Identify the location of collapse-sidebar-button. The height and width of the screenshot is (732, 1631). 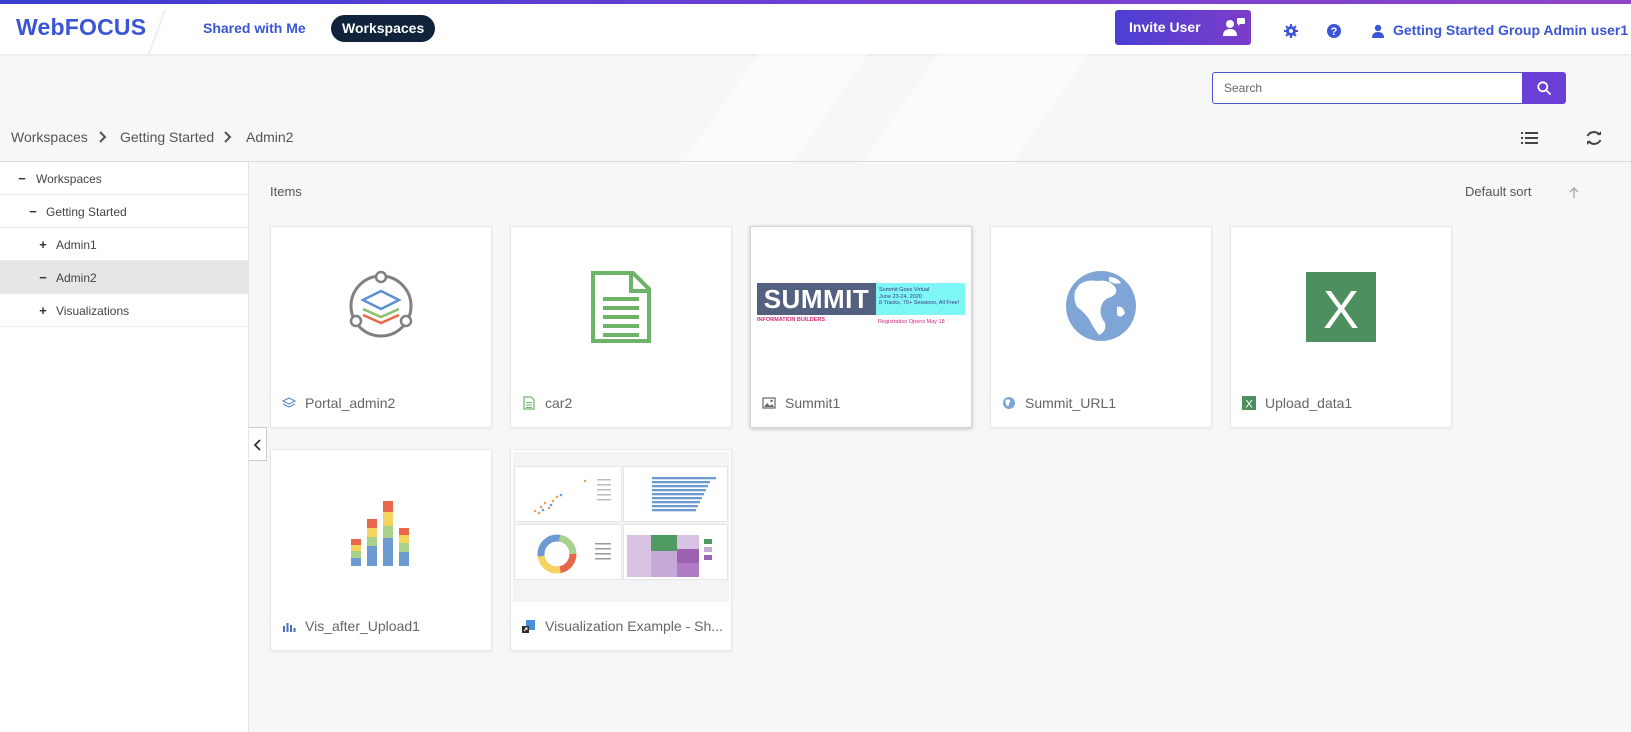
(258, 444).